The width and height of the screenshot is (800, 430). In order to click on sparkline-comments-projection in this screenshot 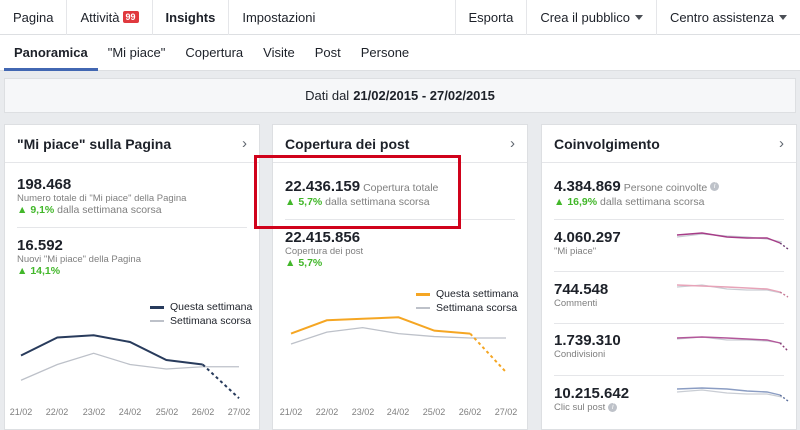, I will do `click(784, 294)`.